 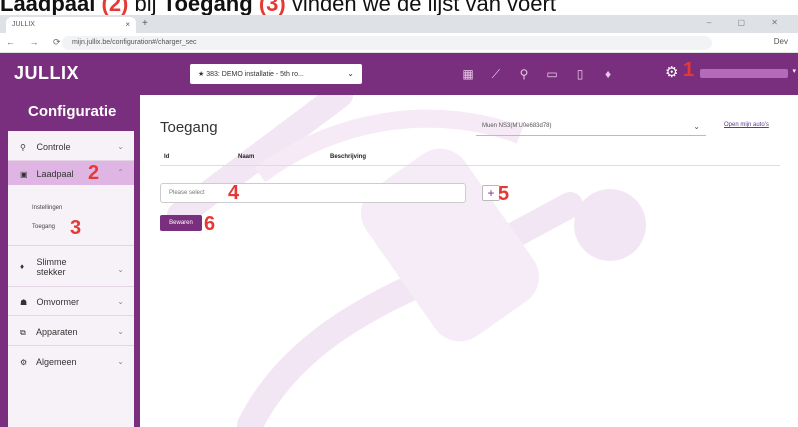 I want to click on sidebar-title: Configuratie, so click(x=71, y=113).